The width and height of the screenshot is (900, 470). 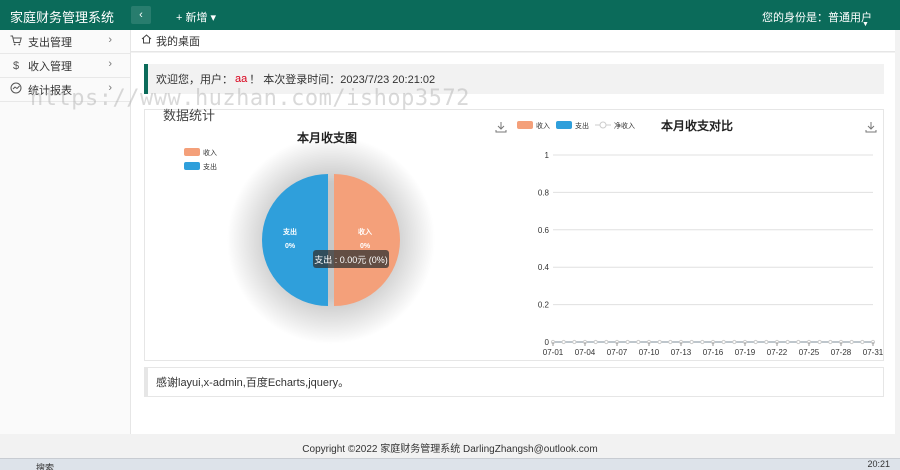 What do you see at coordinates (450, 464) in the screenshot?
I see `os-taskbar: 搜索 20:21` at bounding box center [450, 464].